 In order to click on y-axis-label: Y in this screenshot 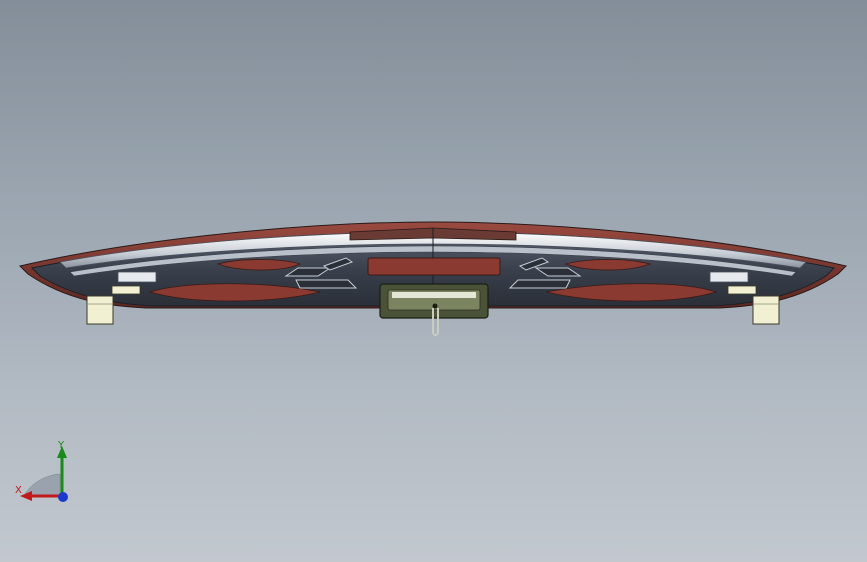, I will do `click(61, 445)`.